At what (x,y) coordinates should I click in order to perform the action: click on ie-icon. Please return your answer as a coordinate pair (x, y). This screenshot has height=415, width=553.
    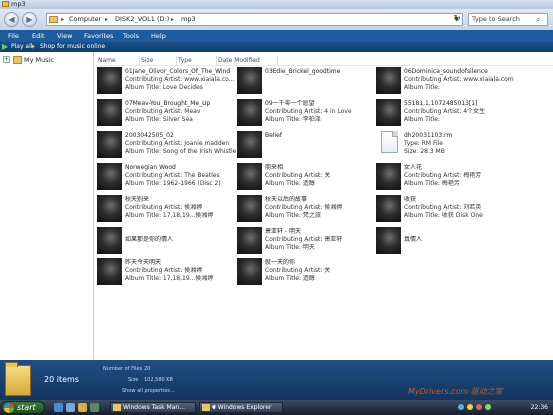
    Looking at the image, I should click on (58, 407).